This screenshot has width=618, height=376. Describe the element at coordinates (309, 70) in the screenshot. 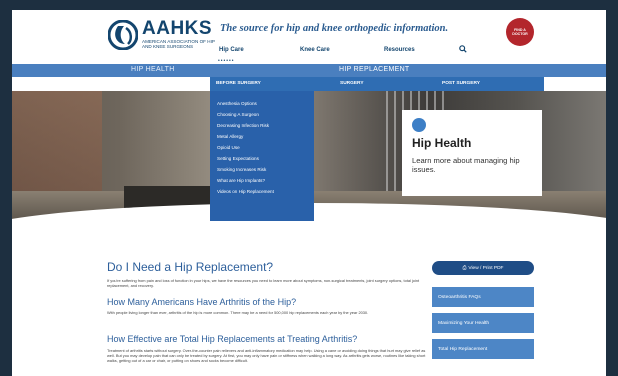

I see `mega-menu-bar: HIP HEALTH HIP REPLACEMENT` at that location.